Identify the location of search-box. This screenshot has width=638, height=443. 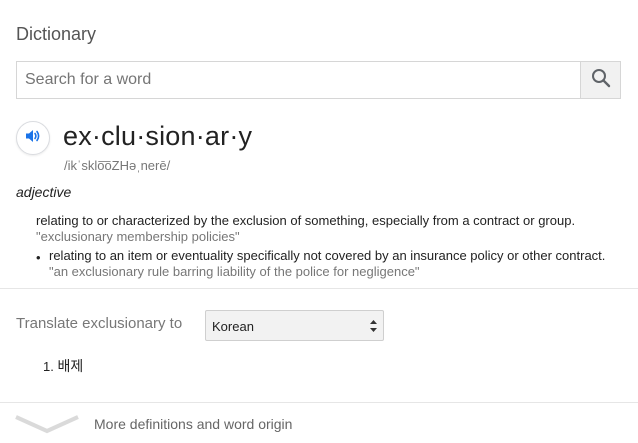
(318, 80).